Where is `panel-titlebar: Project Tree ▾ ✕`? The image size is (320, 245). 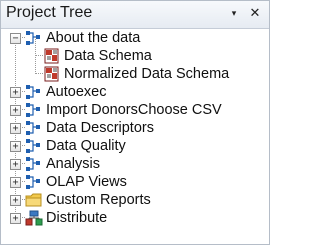
panel-titlebar: Project Tree ▾ ✕ is located at coordinates (135, 15).